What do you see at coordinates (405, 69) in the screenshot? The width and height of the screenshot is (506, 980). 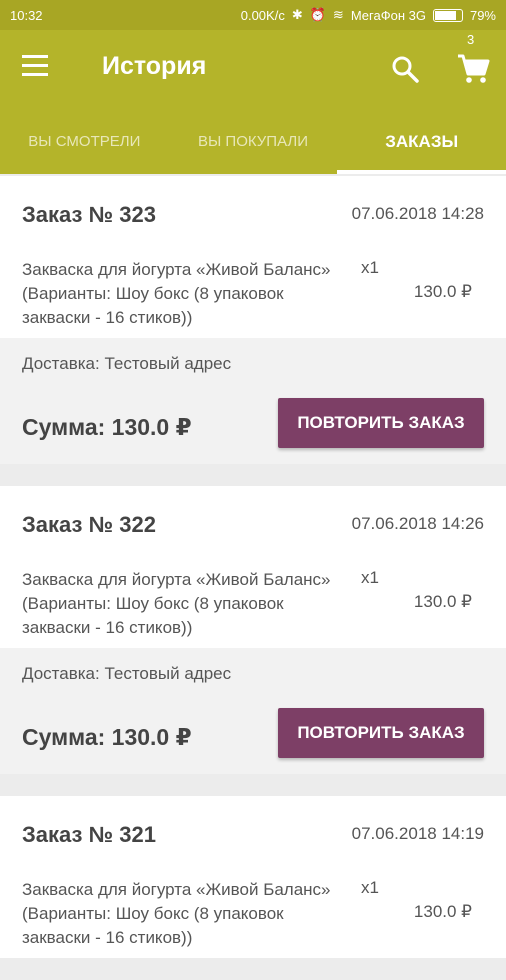 I see `search-icon` at bounding box center [405, 69].